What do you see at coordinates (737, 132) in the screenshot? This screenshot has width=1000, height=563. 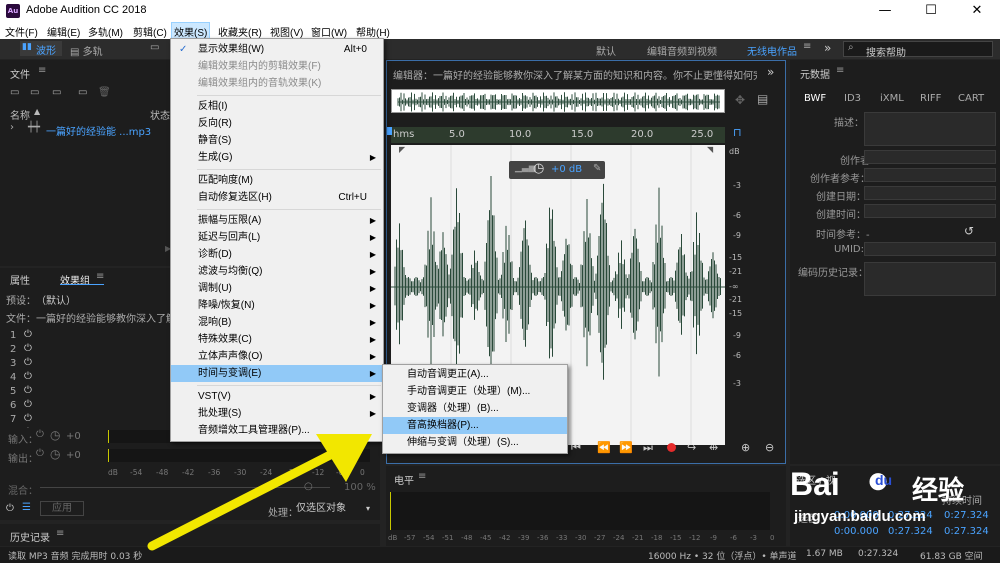 I see `snap-icon: ⊓` at bounding box center [737, 132].